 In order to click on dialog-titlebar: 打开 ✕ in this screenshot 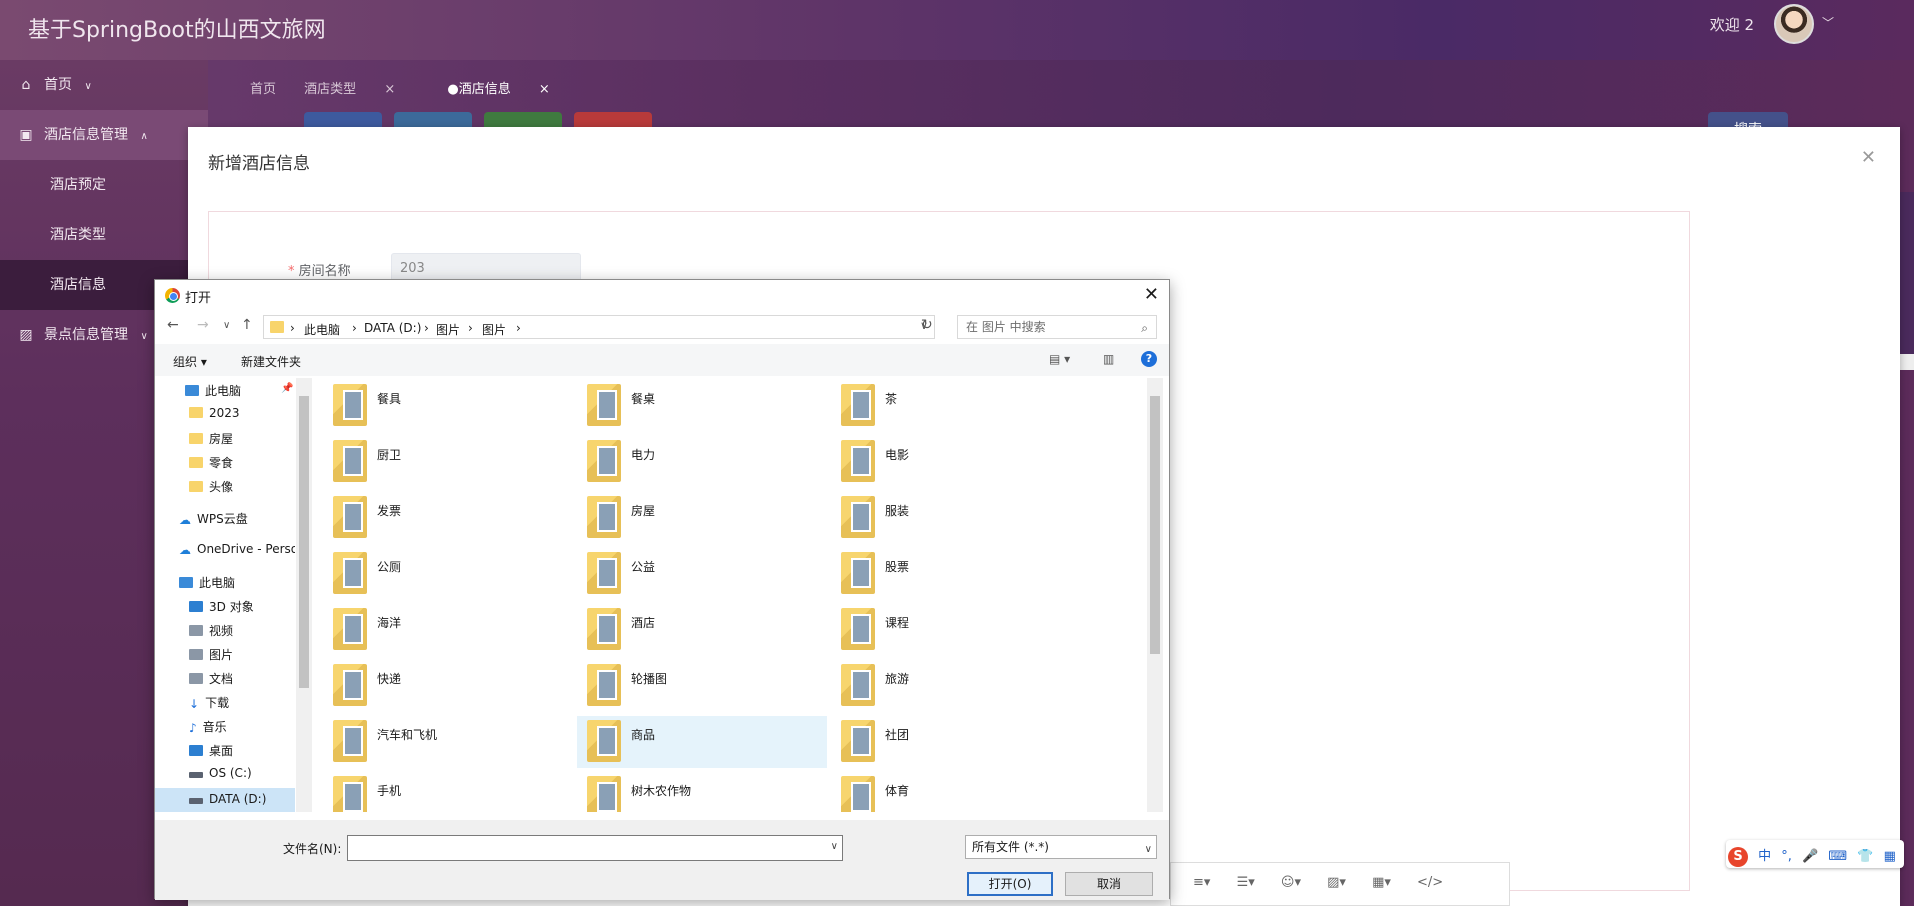, I will do `click(662, 295)`.